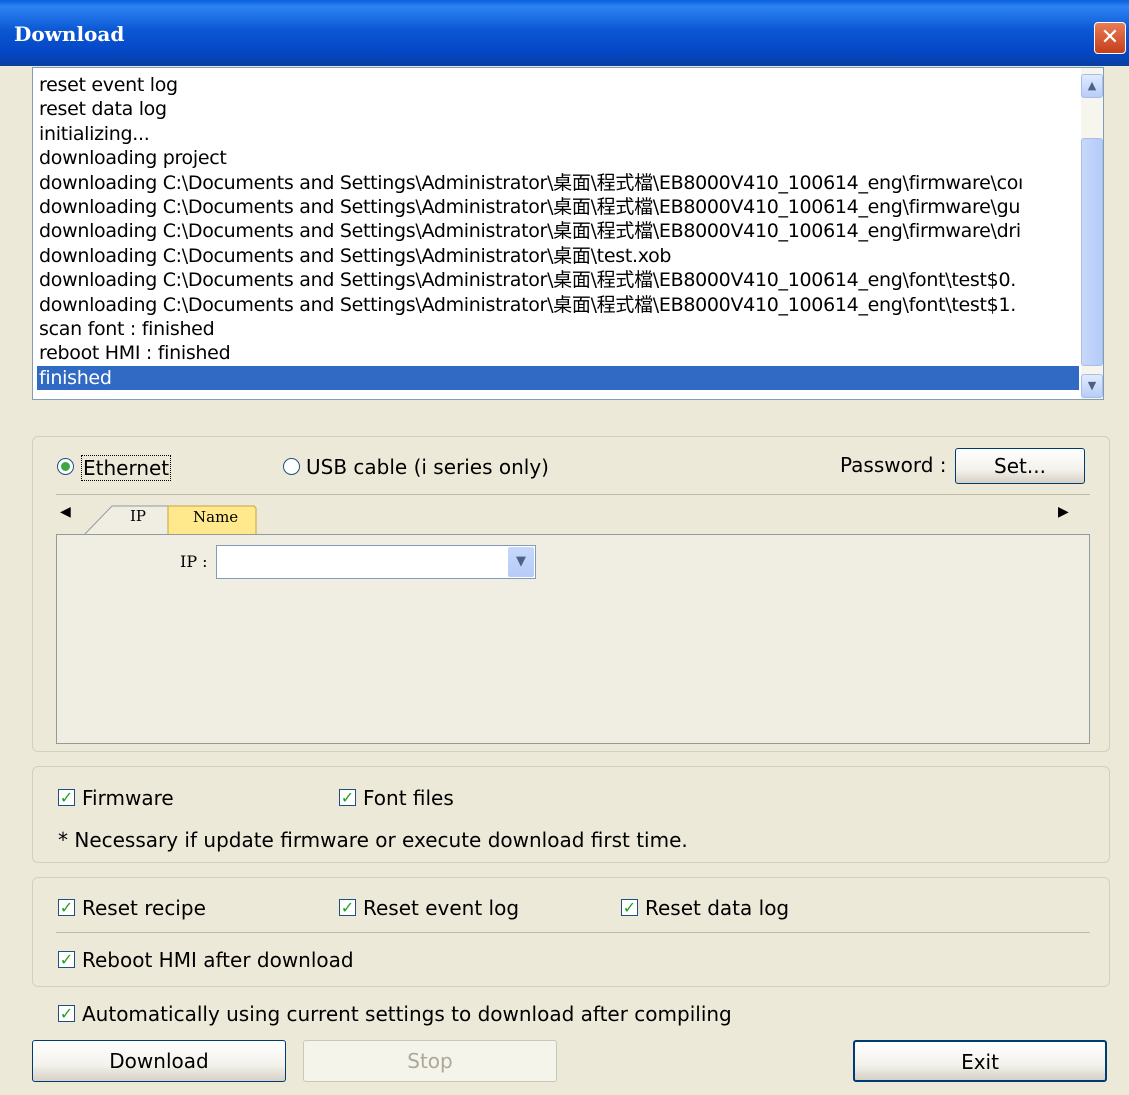 Image resolution: width=1129 pixels, height=1095 pixels. I want to click on reset-event-log-checkbox: ✓, so click(347, 907).